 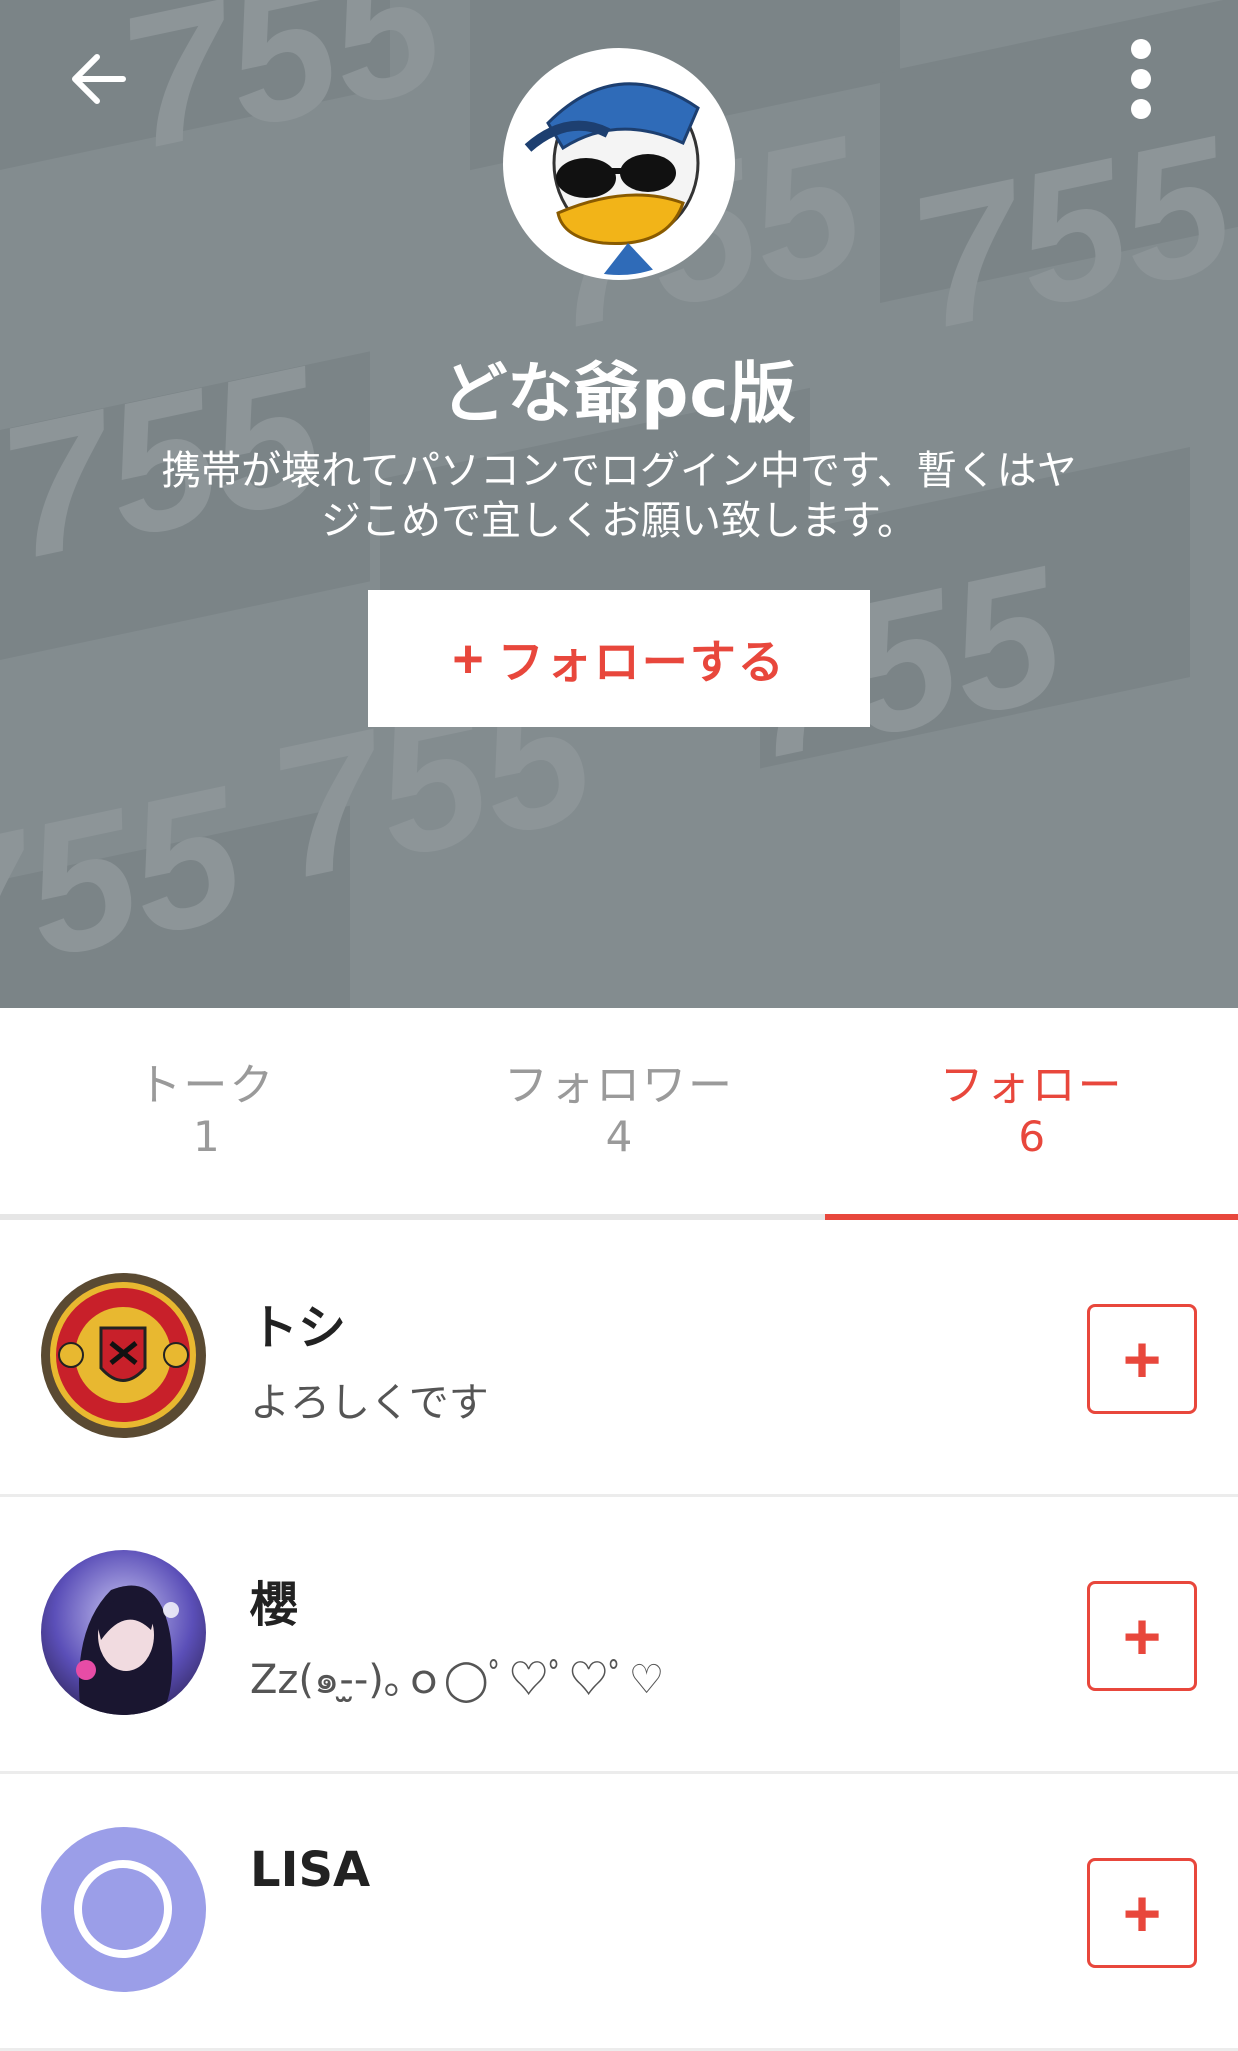 I want to click on tab-followers-count: 4, so click(x=619, y=1136).